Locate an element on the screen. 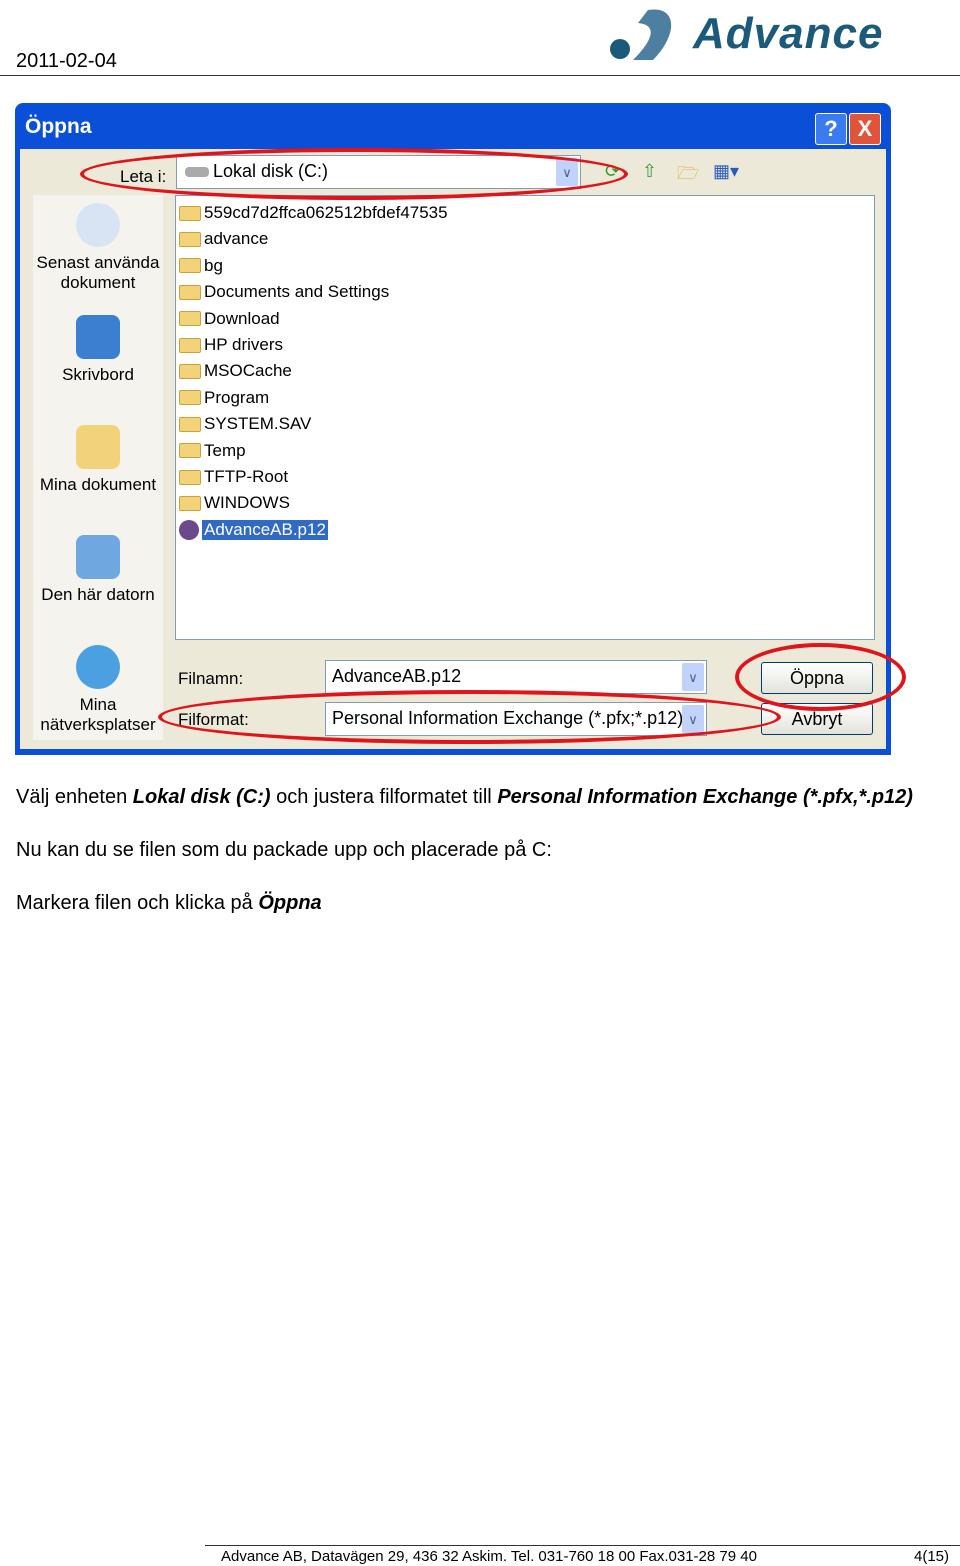 This screenshot has width=960, height=1566. file-name: HP drivers is located at coordinates (244, 344).